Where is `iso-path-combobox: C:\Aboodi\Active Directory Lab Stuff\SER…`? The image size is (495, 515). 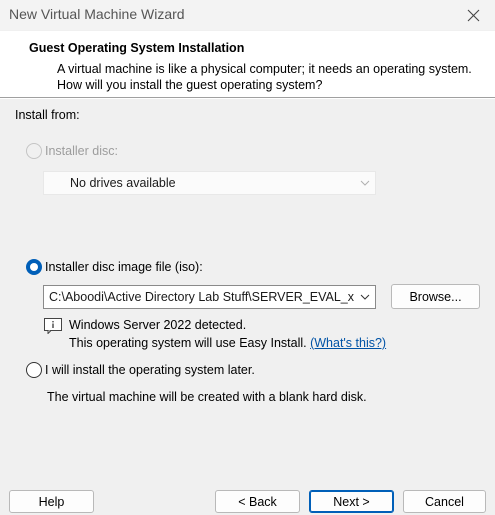
iso-path-combobox: C:\Aboodi\Active Directory Lab Stuff\SER… is located at coordinates (209, 297).